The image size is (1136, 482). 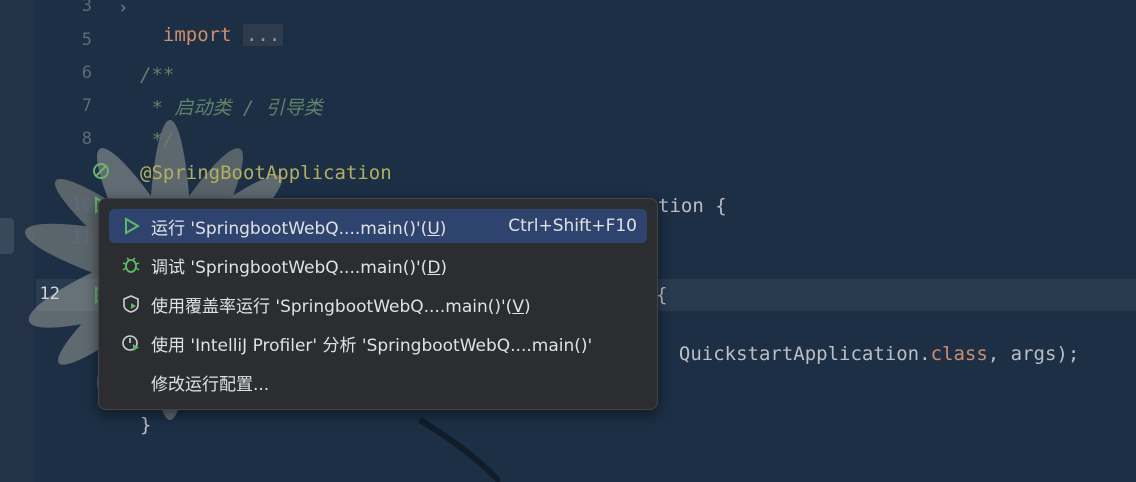 I want to click on menu-item-coverage: 使用覆盖率运行 'SpringbootWebQ....main()'(V), so click(x=378, y=304).